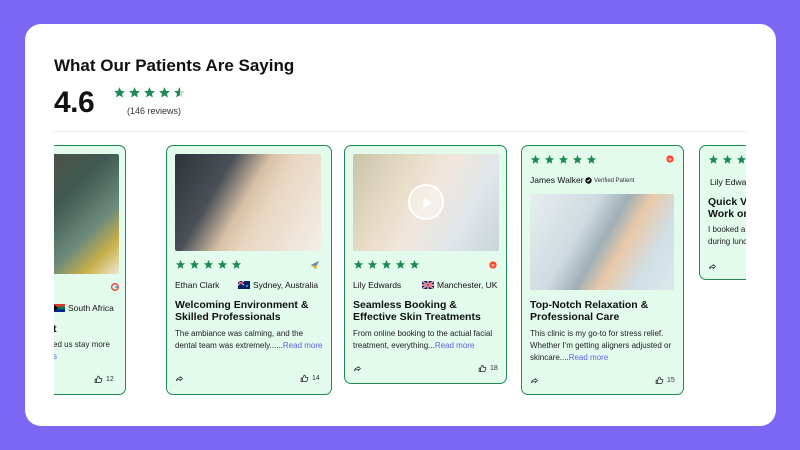 This screenshot has height=450, width=800. I want to click on review-title: t, so click(55, 329).